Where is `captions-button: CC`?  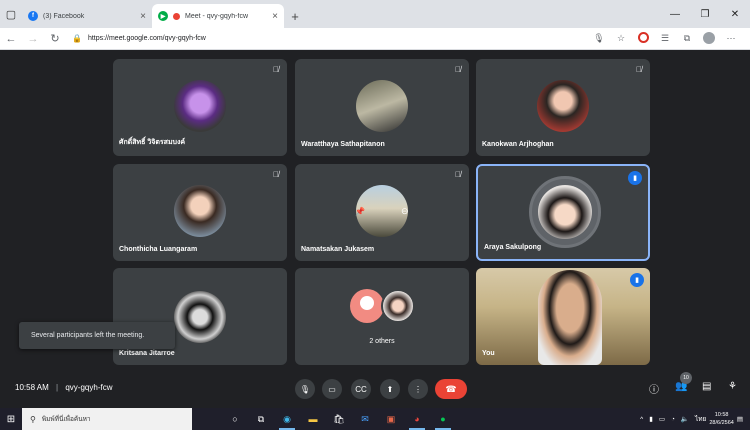
captions-button: CC is located at coordinates (361, 389).